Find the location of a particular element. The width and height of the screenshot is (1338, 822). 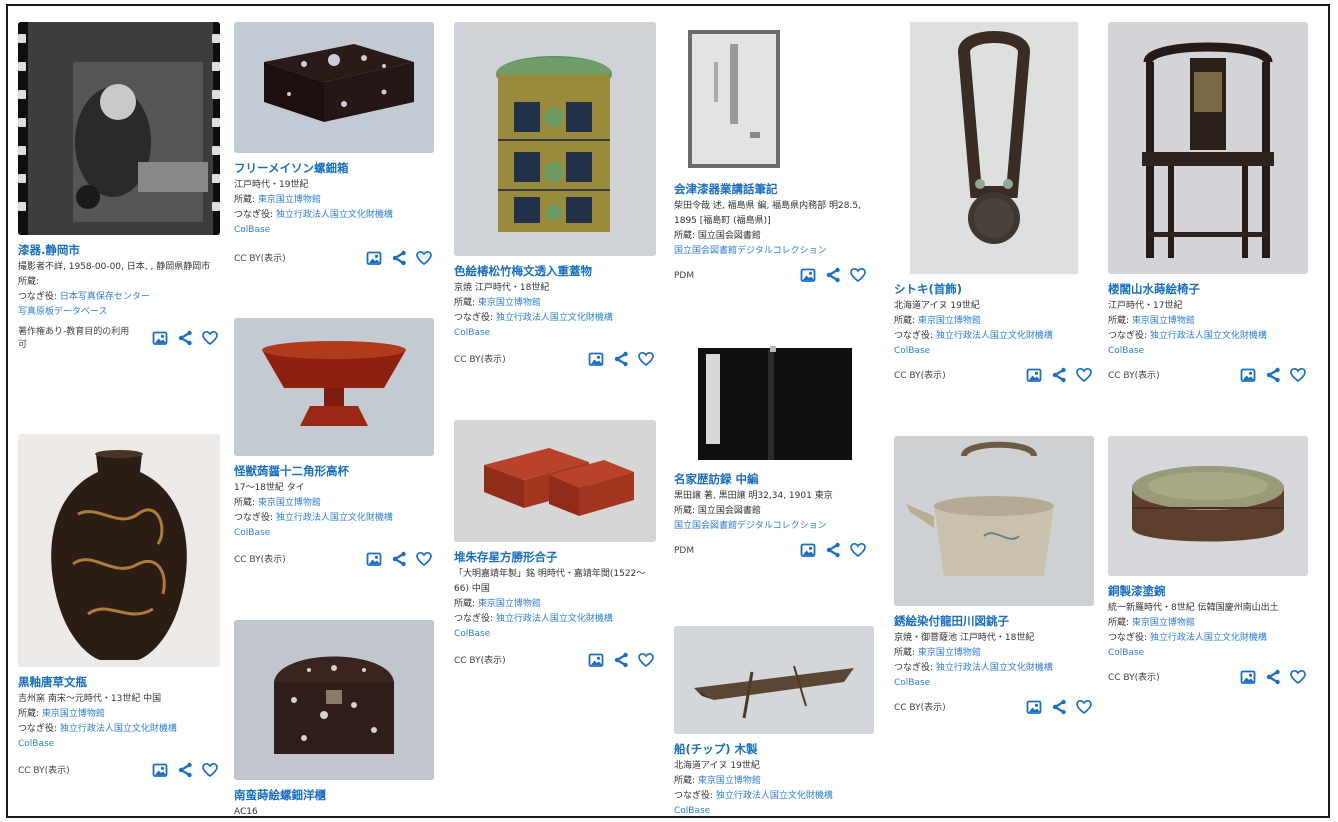

card-title: 漆器.静岡市 is located at coordinates (119, 250).